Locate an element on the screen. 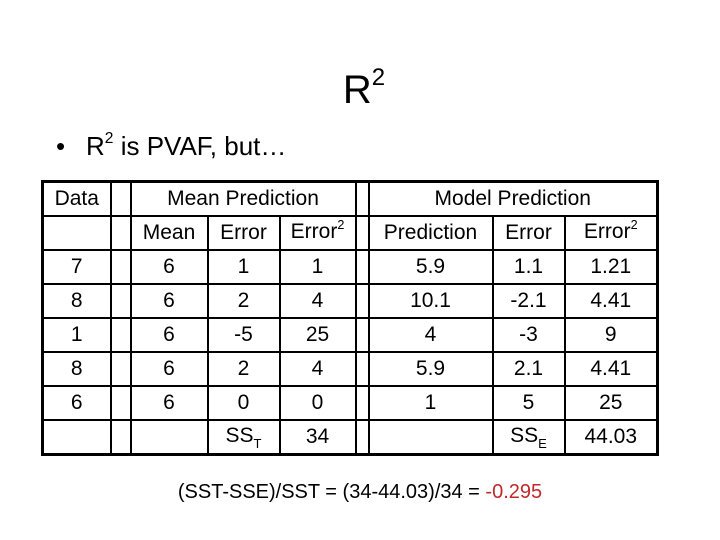 The height and width of the screenshot is (540, 720). cell-model-error: -3 is located at coordinates (528, 335).